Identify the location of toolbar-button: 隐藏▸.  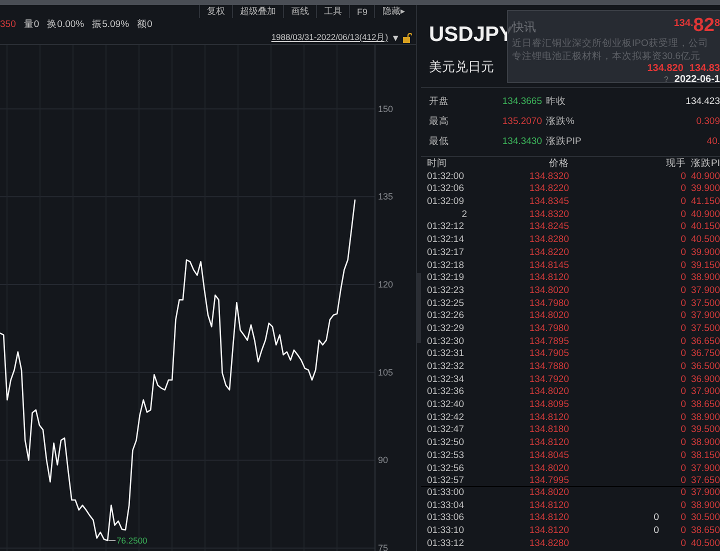
(393, 11).